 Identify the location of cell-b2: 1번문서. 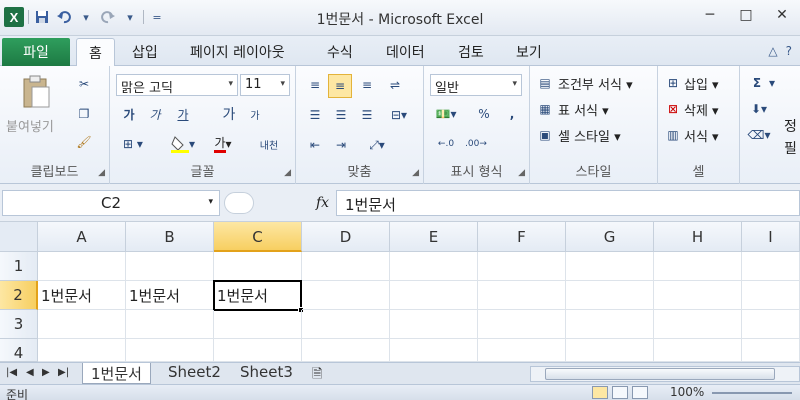
(170, 295).